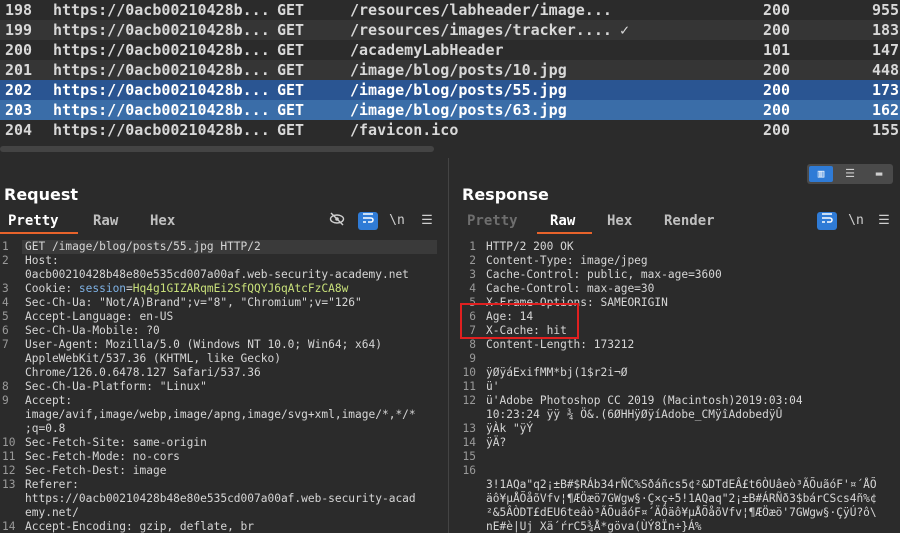  Describe the element at coordinates (116, 443) in the screenshot. I see `code-line: Sec-Fetch-Site: same-origin` at that location.